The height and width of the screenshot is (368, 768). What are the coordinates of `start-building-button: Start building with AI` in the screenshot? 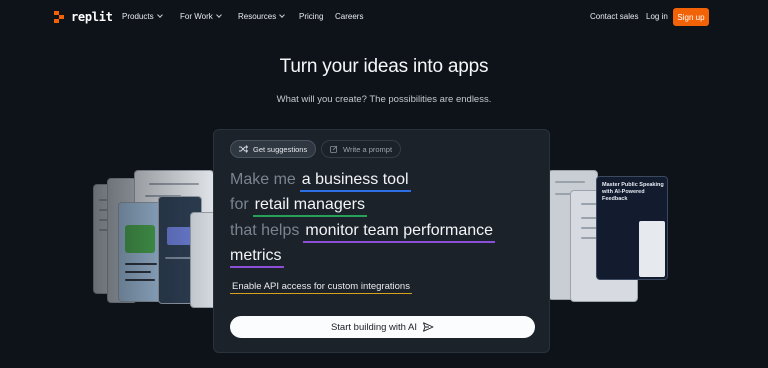 It's located at (382, 327).